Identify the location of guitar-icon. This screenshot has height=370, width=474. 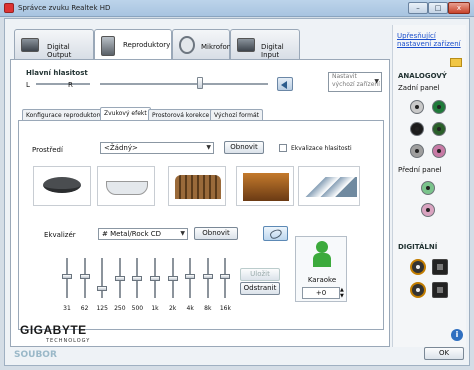
(276, 234).